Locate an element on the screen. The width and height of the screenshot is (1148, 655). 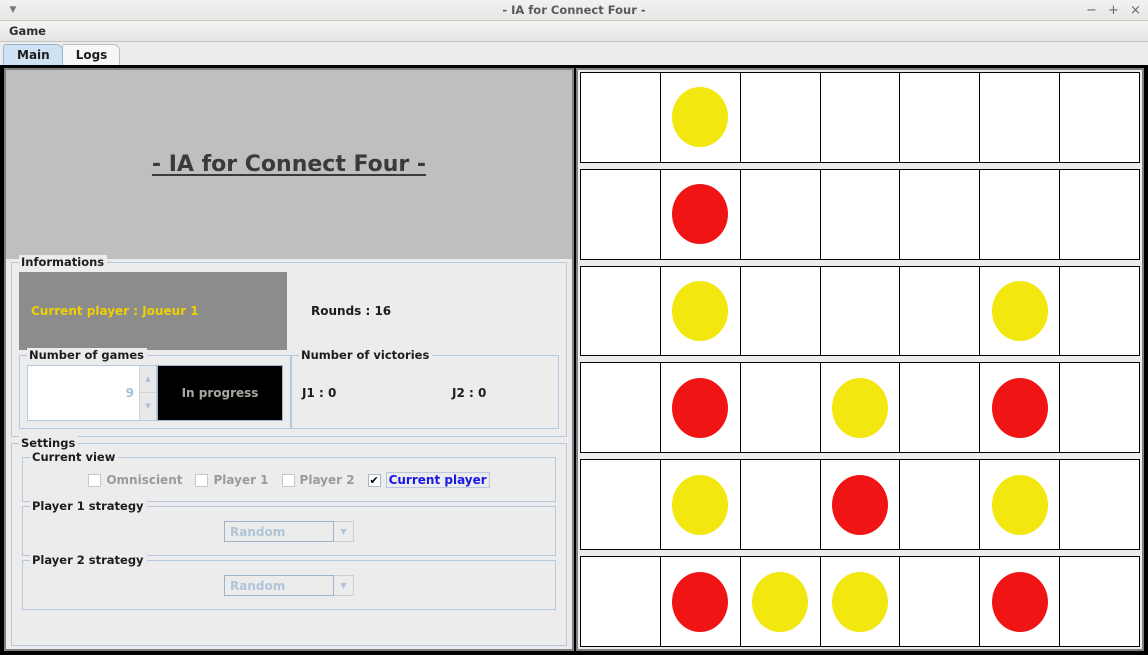
board-cell-r2-c3 is located at coordinates (780, 214).